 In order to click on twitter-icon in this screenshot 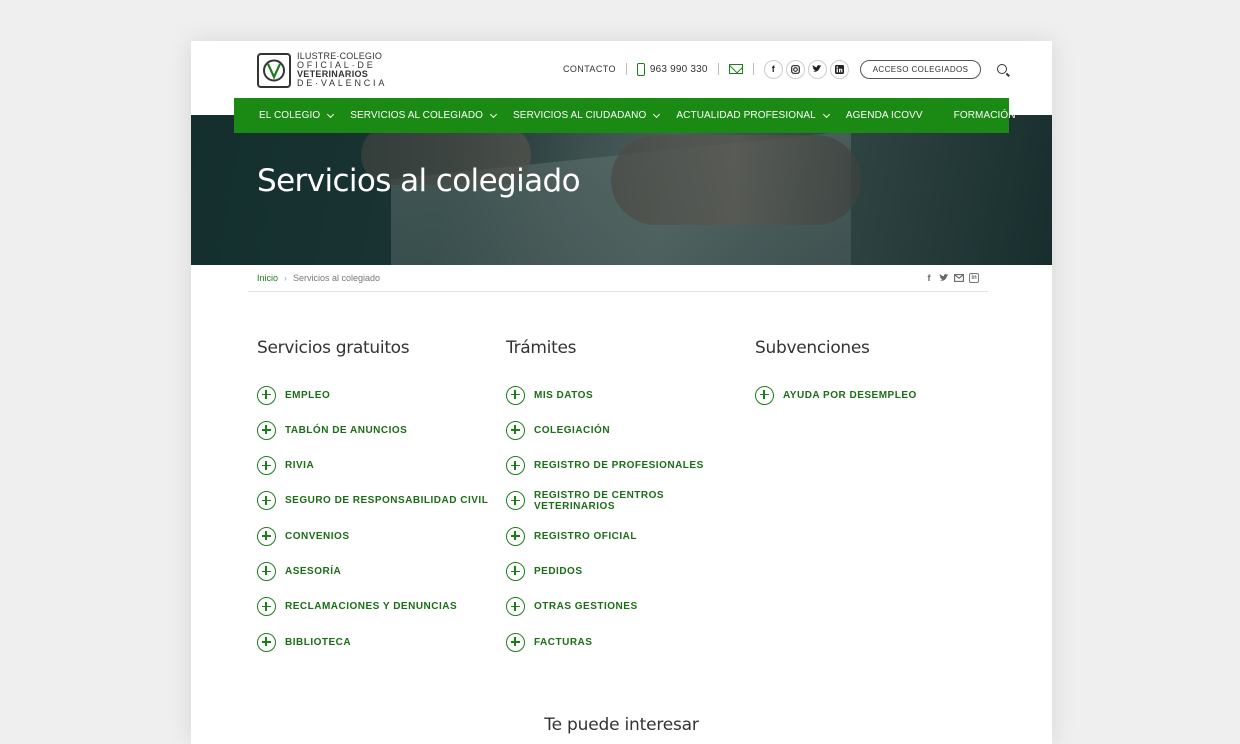, I will do `click(817, 69)`.